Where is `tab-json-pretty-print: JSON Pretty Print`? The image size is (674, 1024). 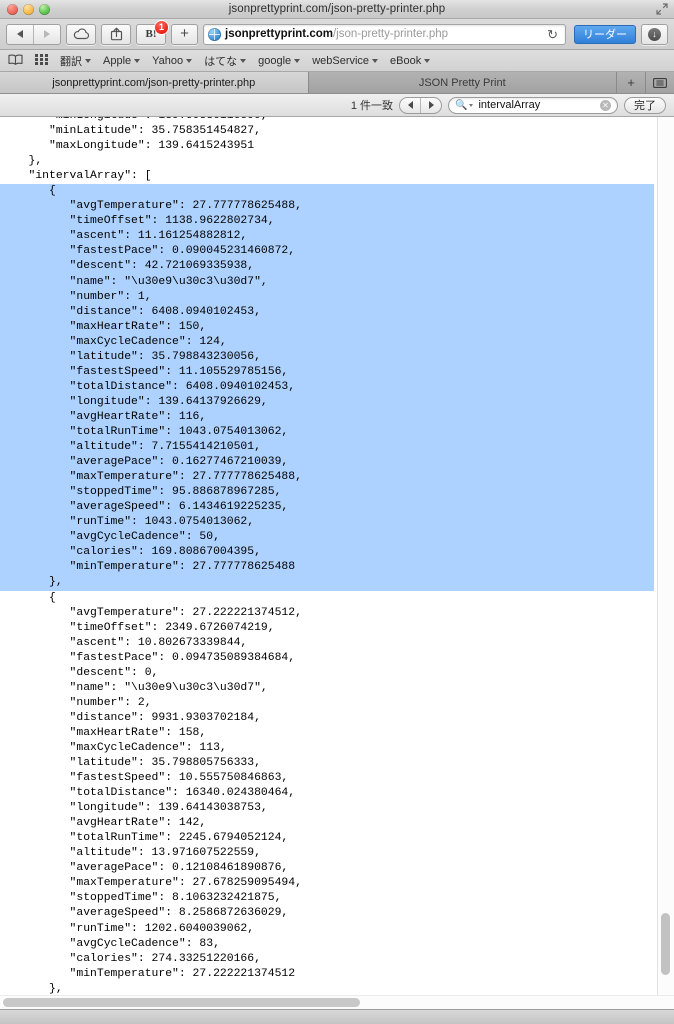
tab-json-pretty-print: JSON Pretty Print is located at coordinates (462, 82).